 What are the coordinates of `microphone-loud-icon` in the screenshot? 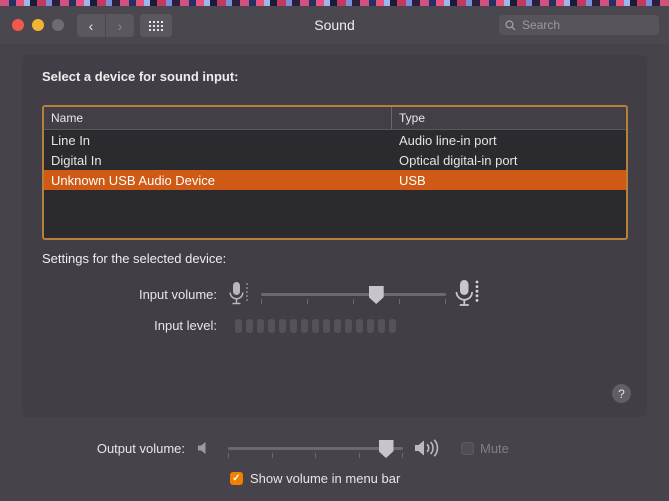 It's located at (467, 293).